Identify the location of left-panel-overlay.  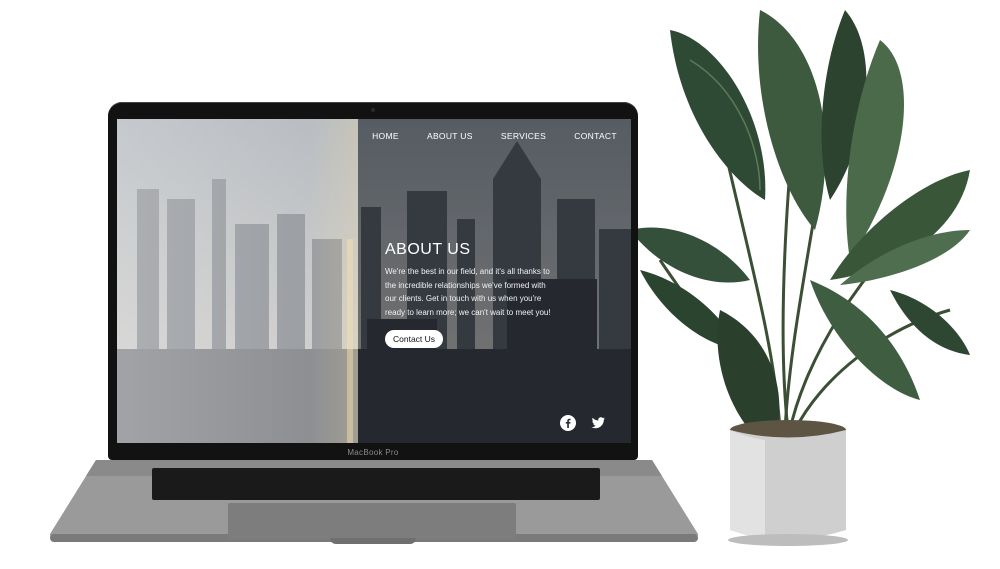
(237, 281).